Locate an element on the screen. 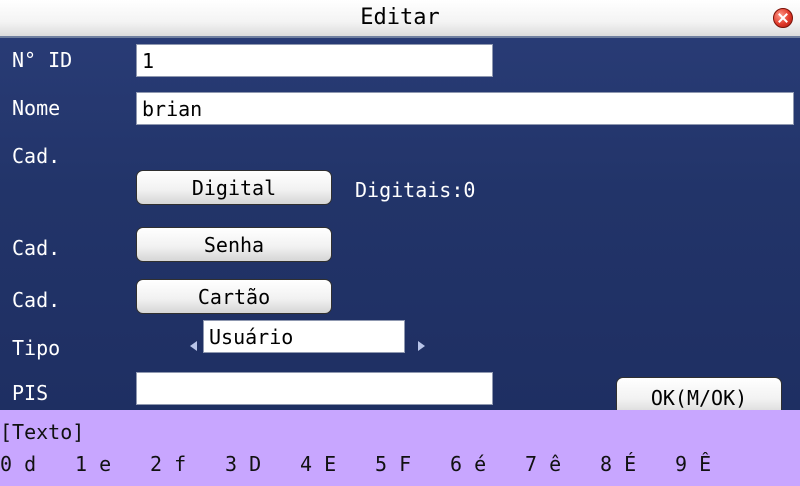  pis-field is located at coordinates (314, 388).